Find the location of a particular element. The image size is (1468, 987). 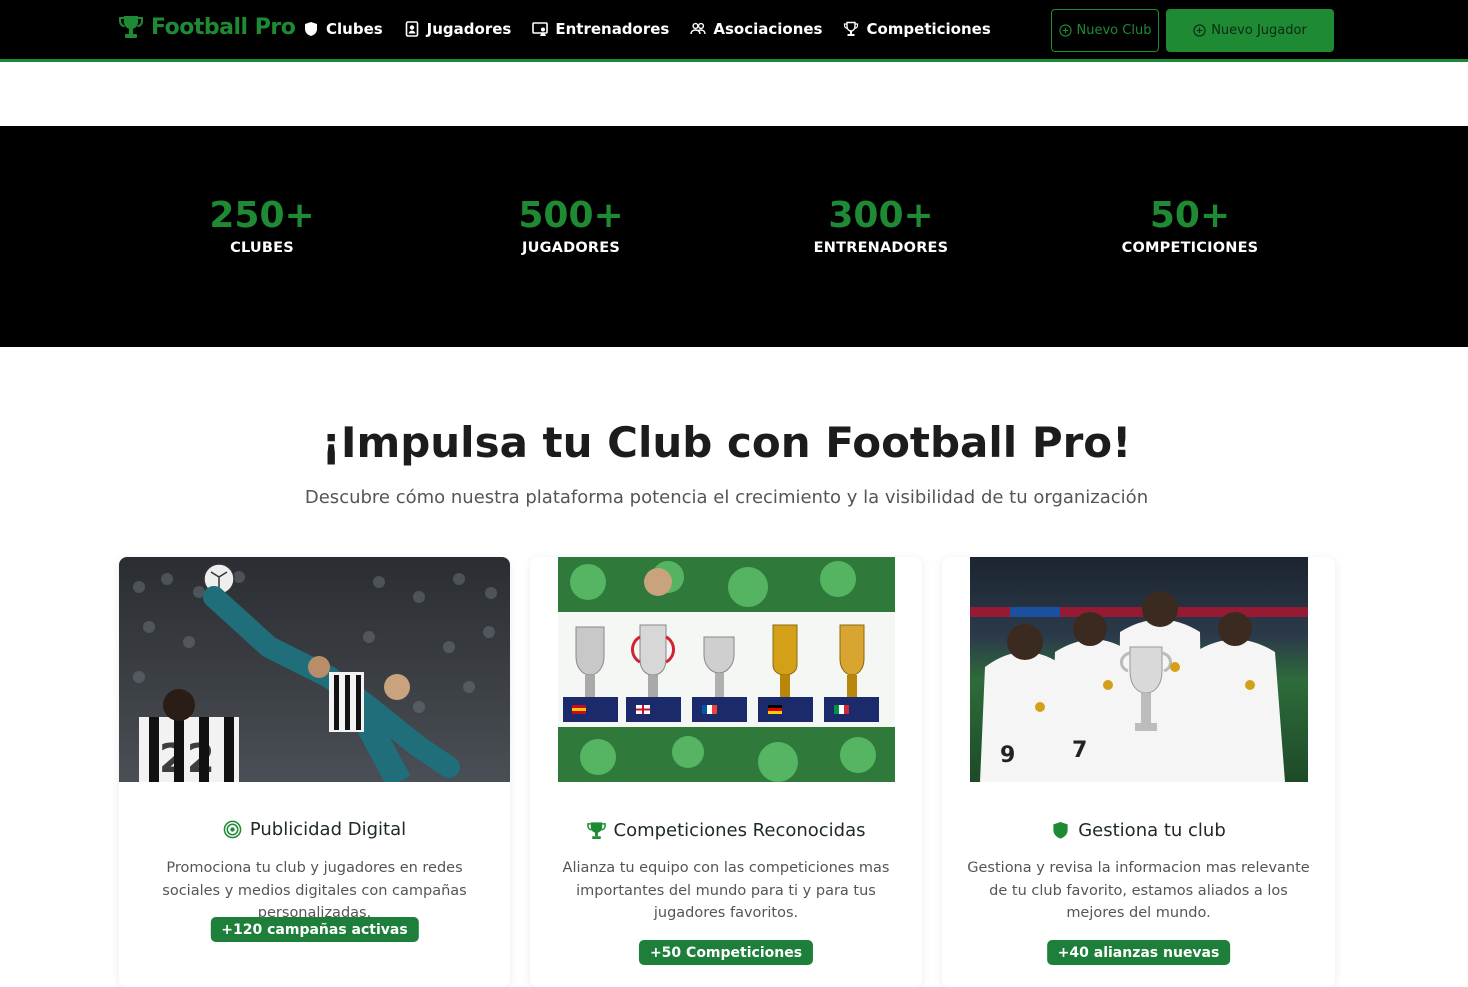

stat-value: 300+ is located at coordinates (881, 215).